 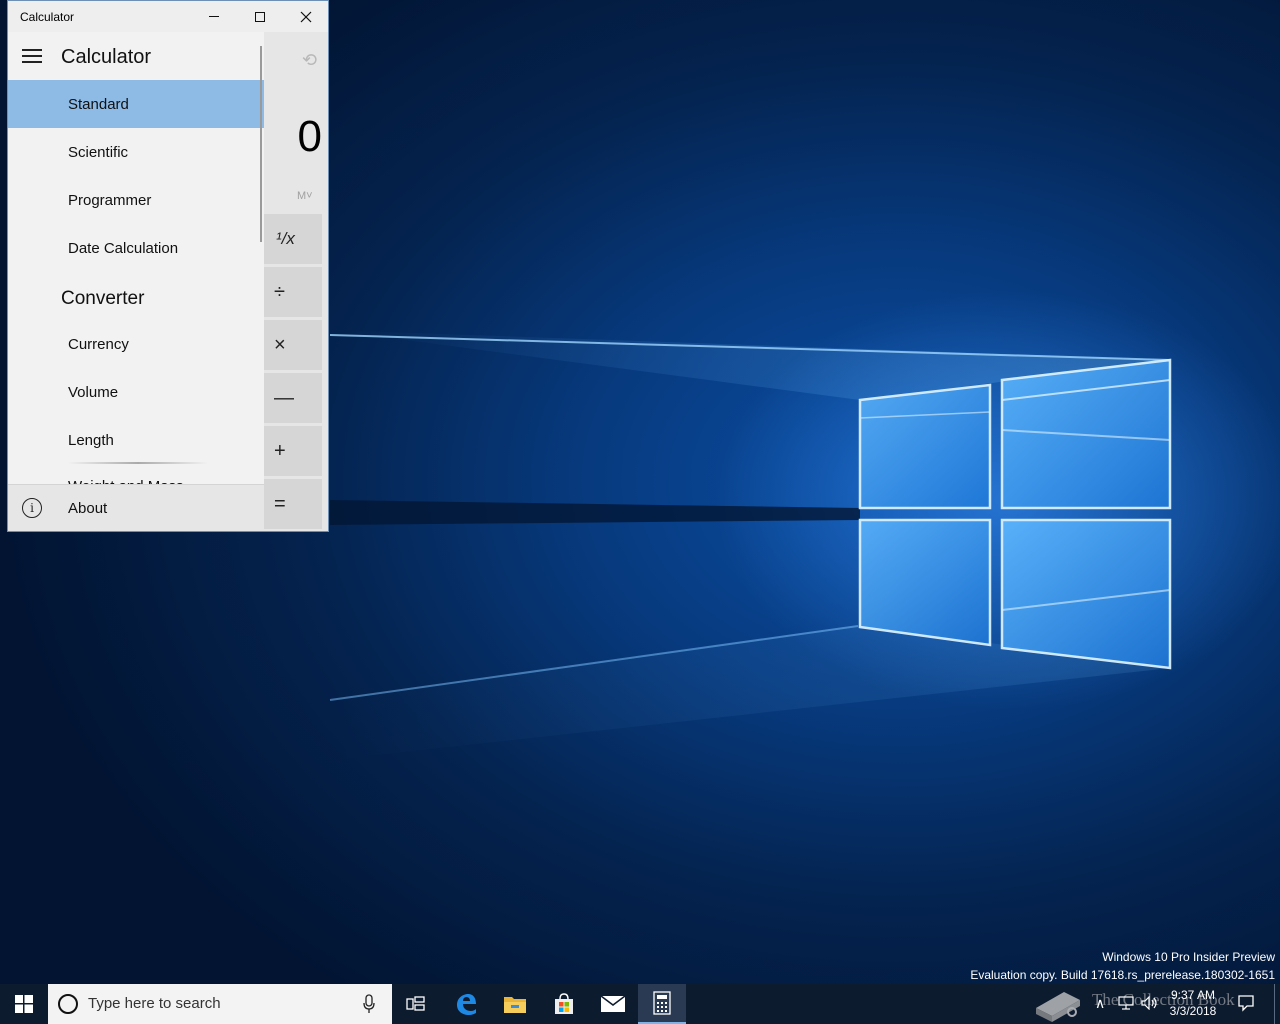 I want to click on calculator-body: ⟲ 0 M˅ ¹/x ÷ × — + =, so click(x=296, y=281).